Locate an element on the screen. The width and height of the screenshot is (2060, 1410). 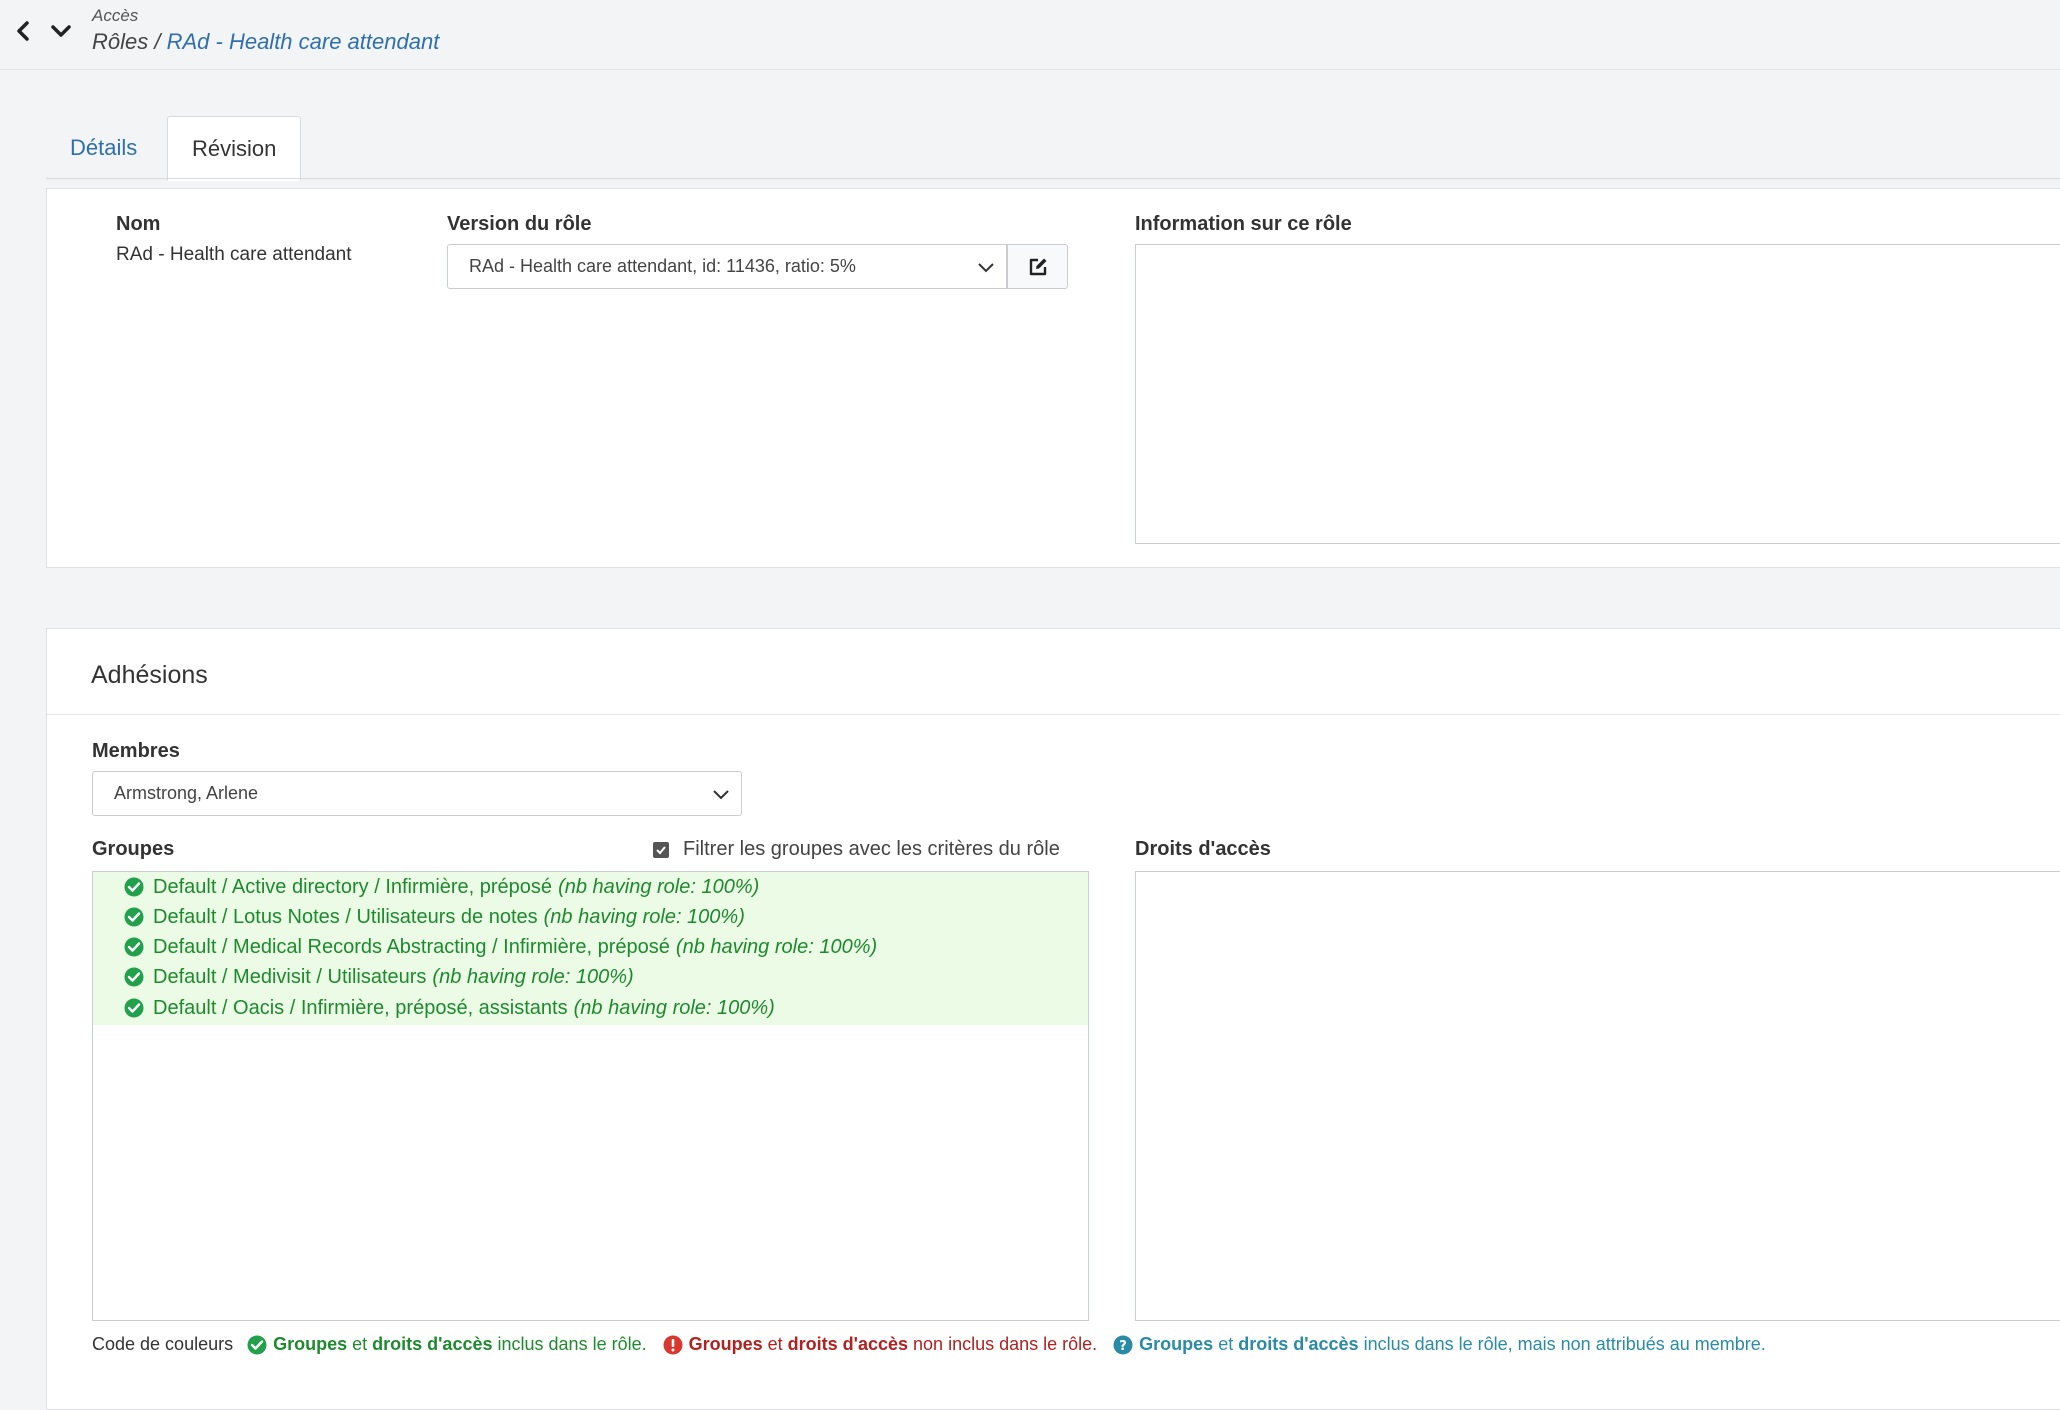
name-label: Nom is located at coordinates (138, 224).